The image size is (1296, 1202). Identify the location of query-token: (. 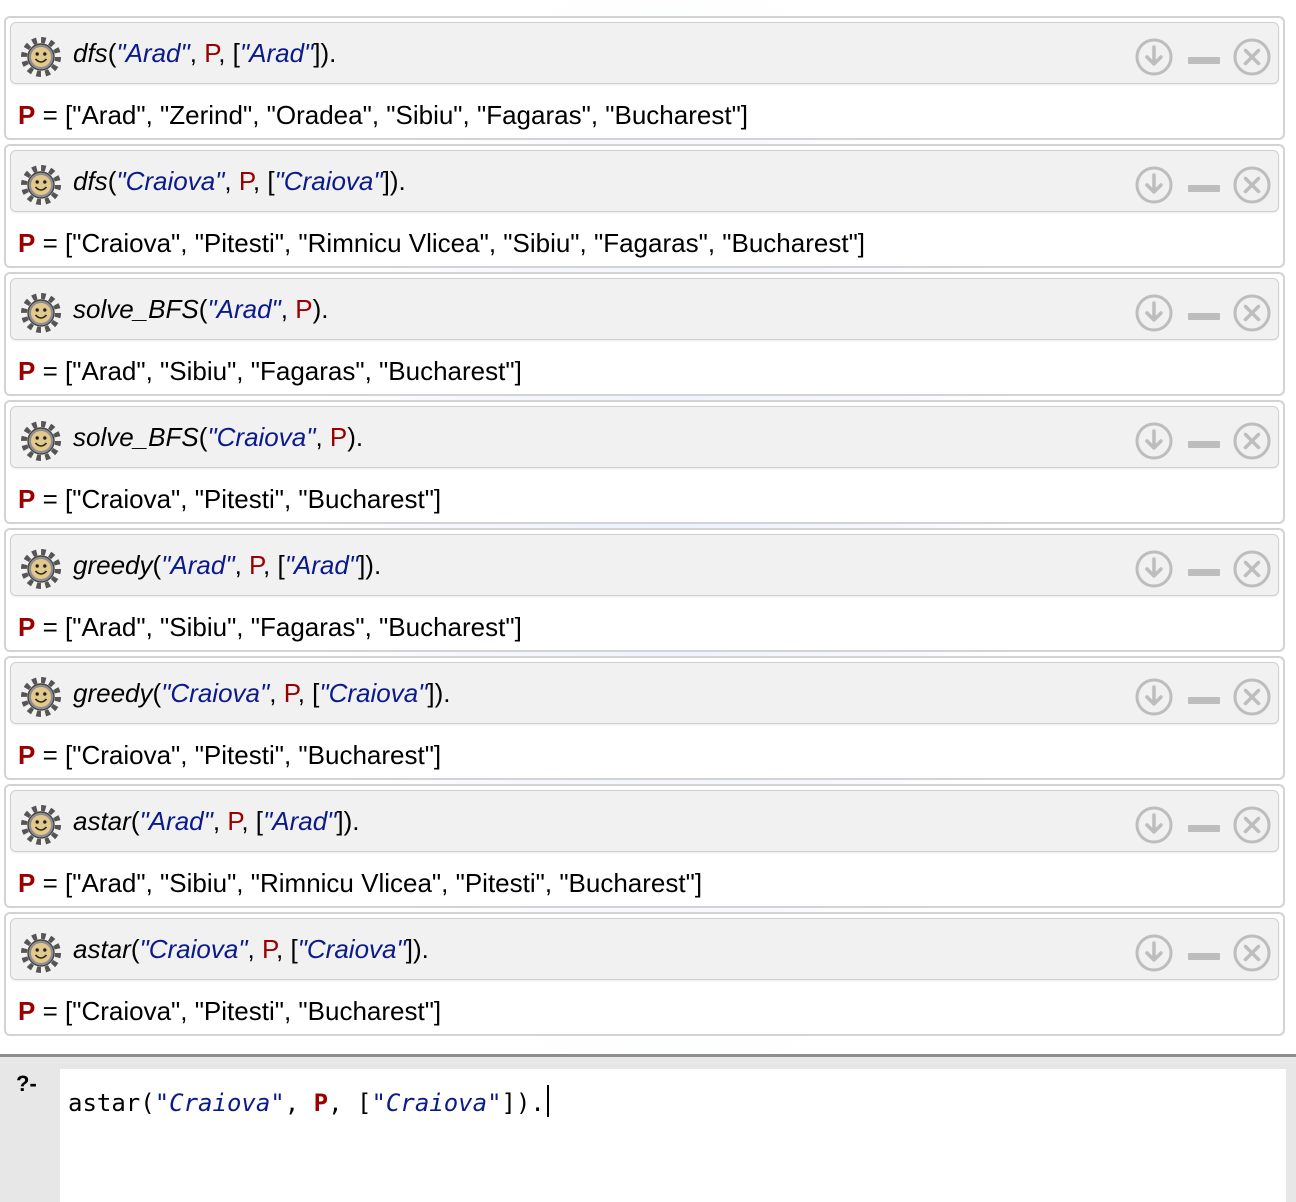
(157, 693).